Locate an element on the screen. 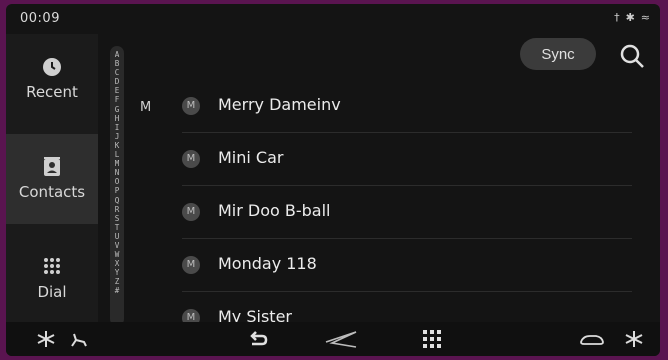  usb-icon: † is located at coordinates (617, 17).